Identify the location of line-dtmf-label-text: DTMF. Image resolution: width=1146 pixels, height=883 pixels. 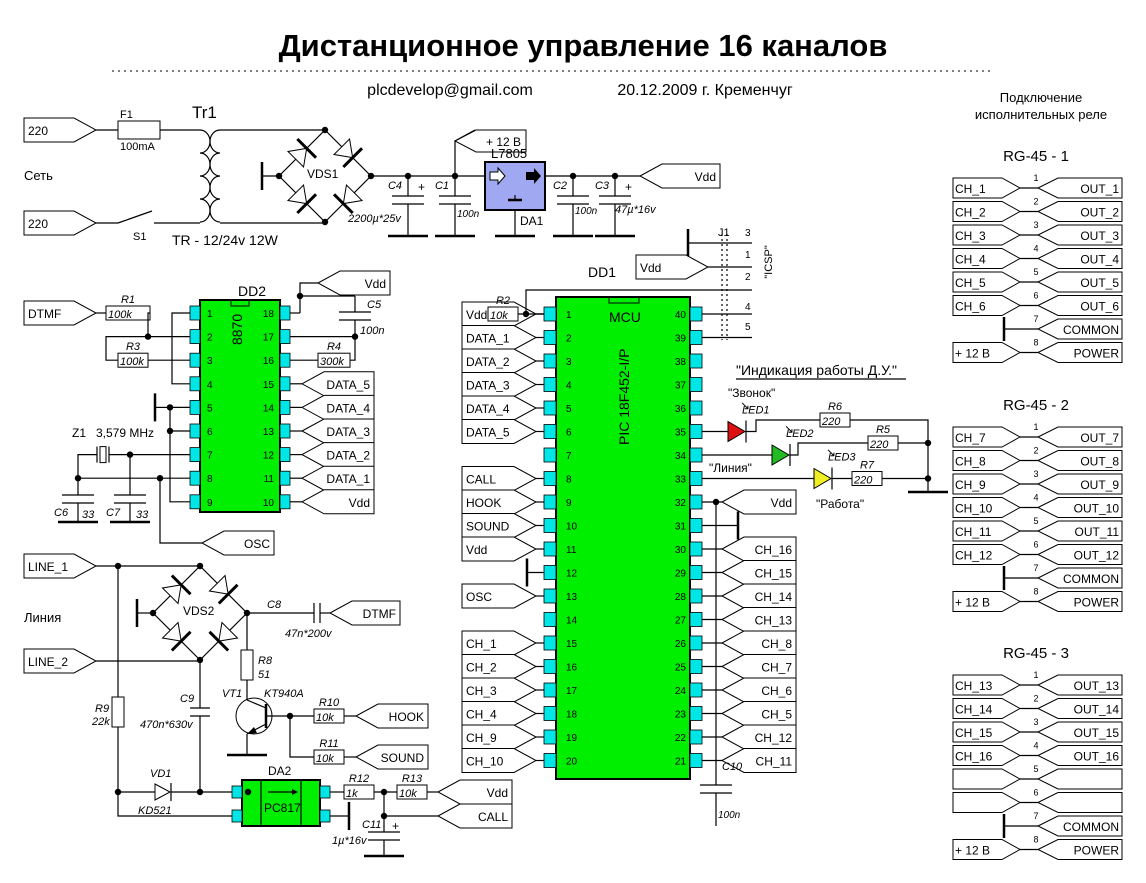
(379, 614).